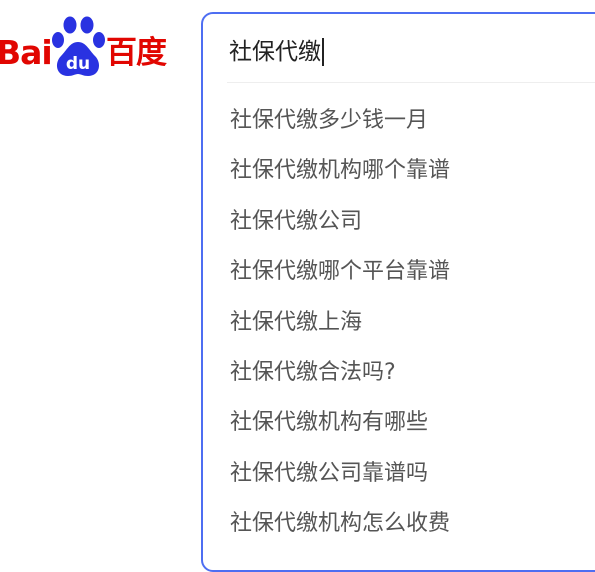  Describe the element at coordinates (78, 64) in the screenshot. I see `paw-text-du: du` at that location.